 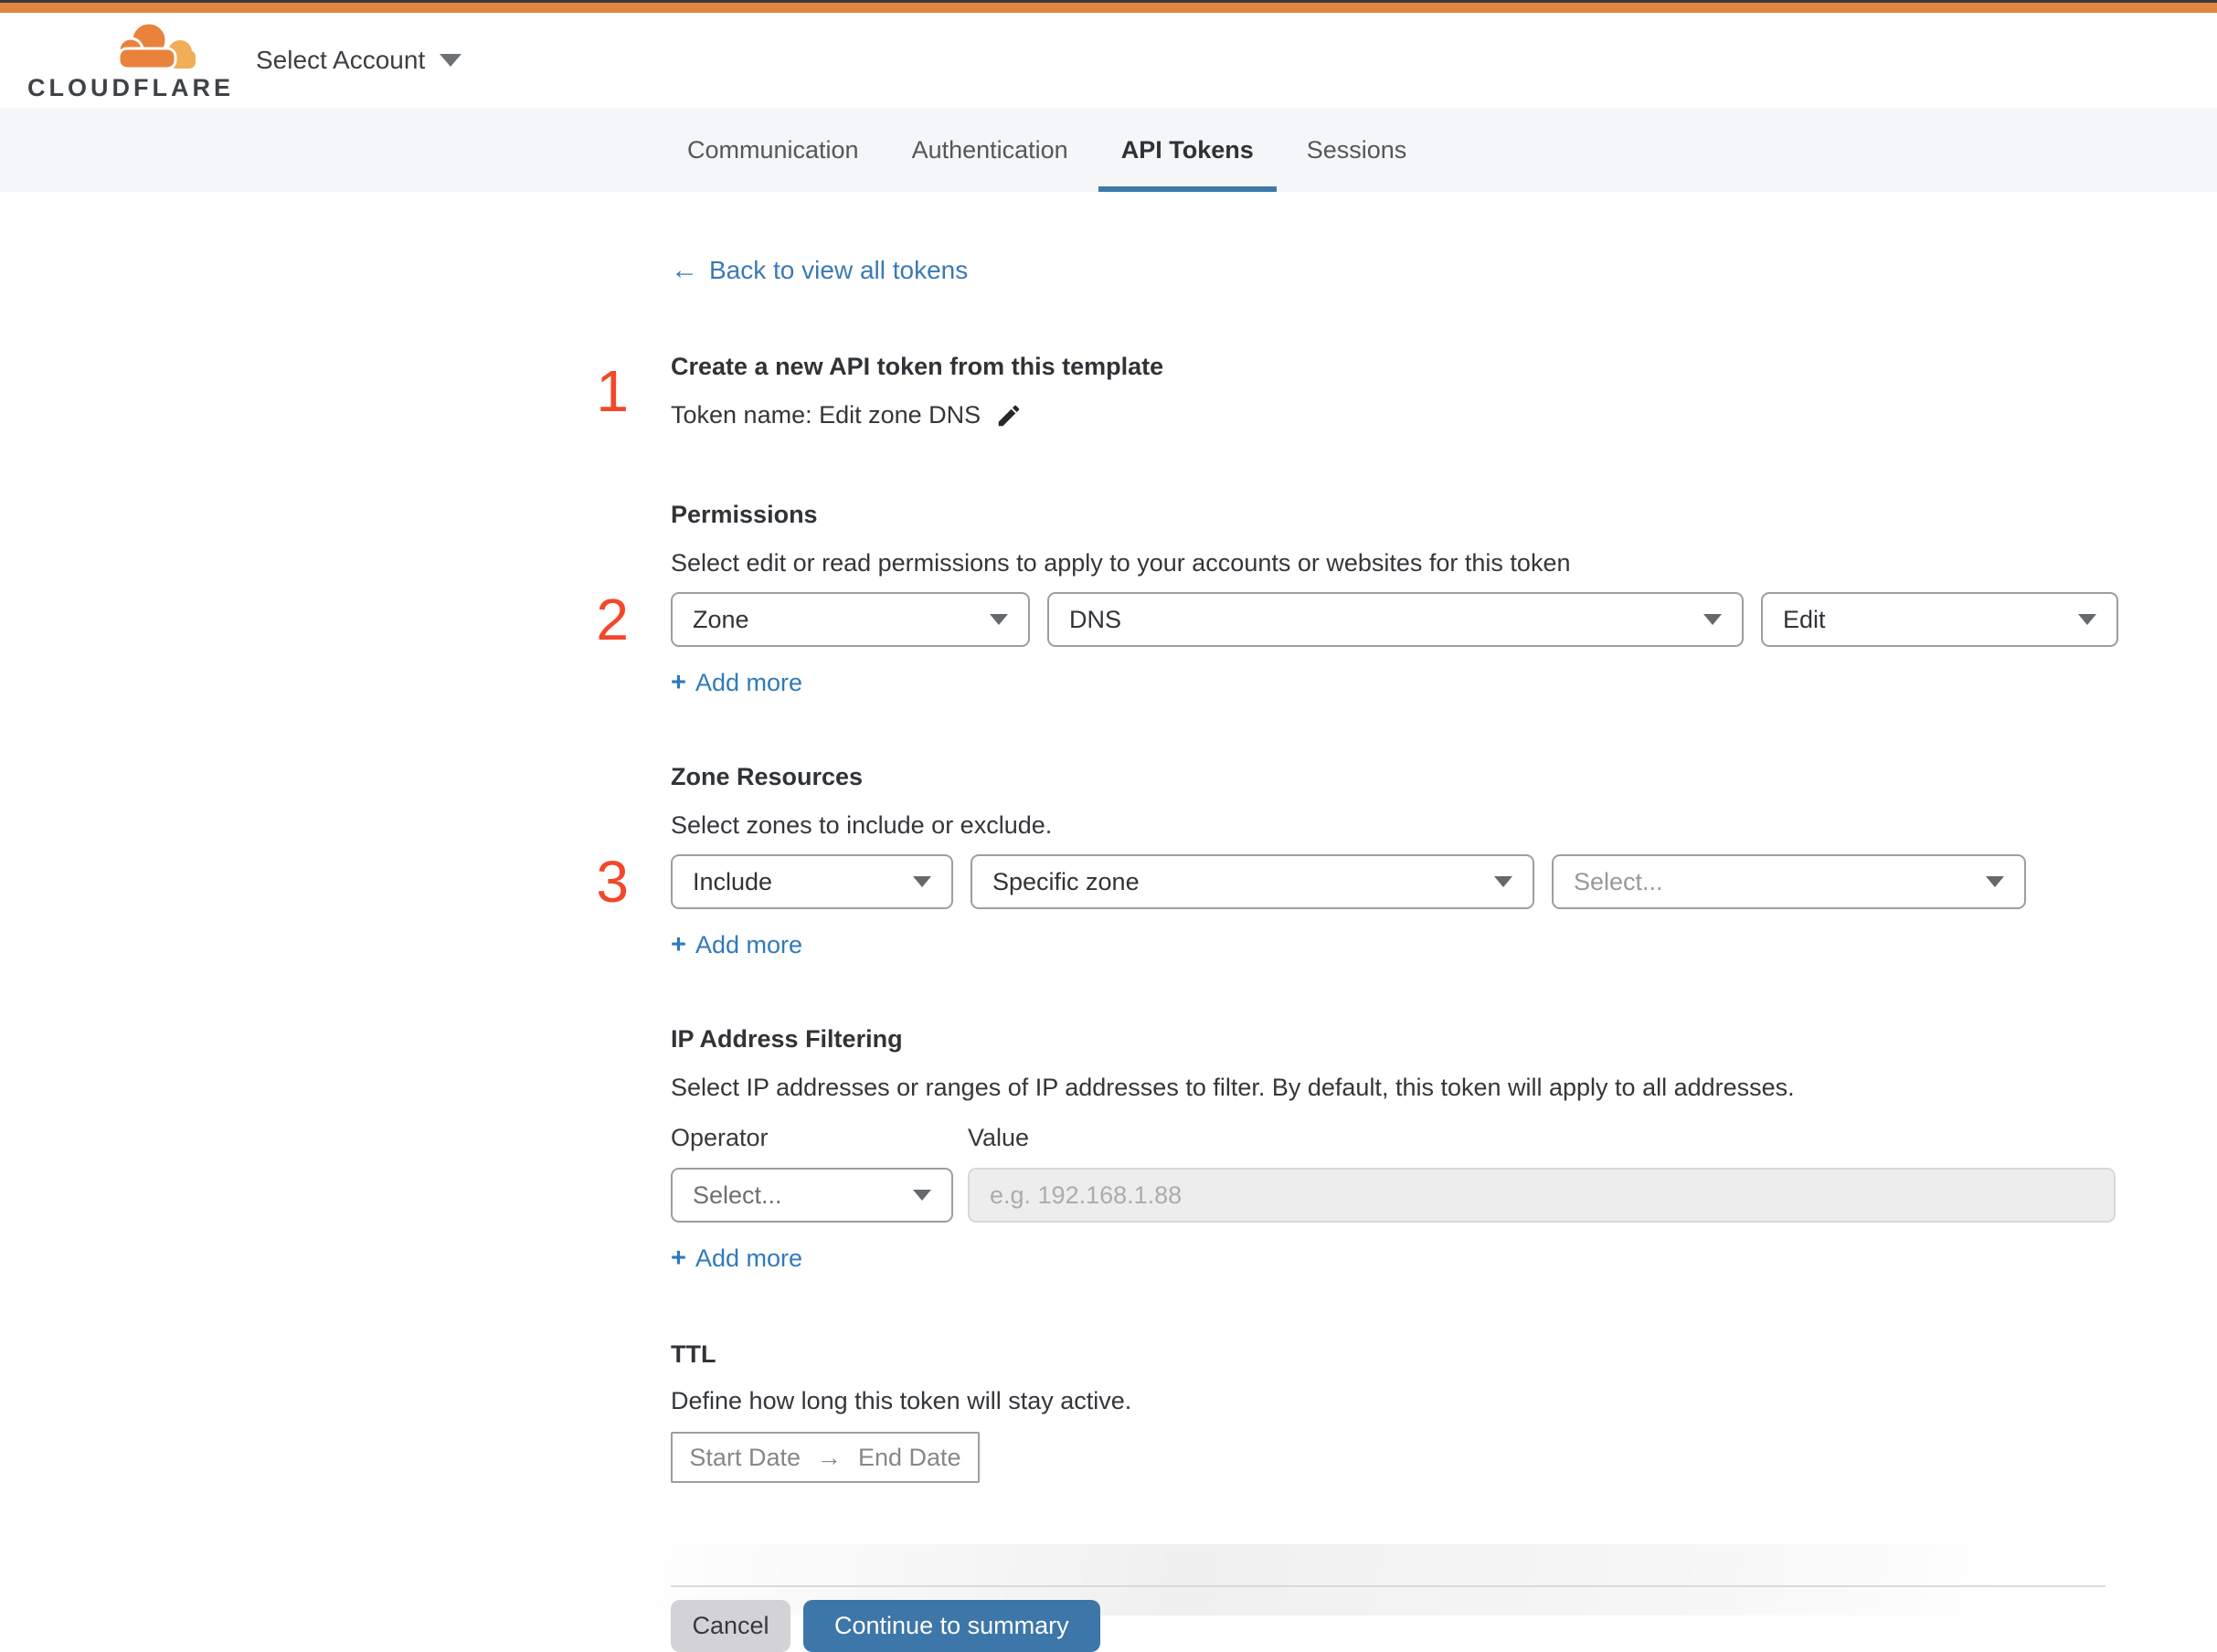 I want to click on zone-kind-value: Specific zone, so click(x=1066, y=881).